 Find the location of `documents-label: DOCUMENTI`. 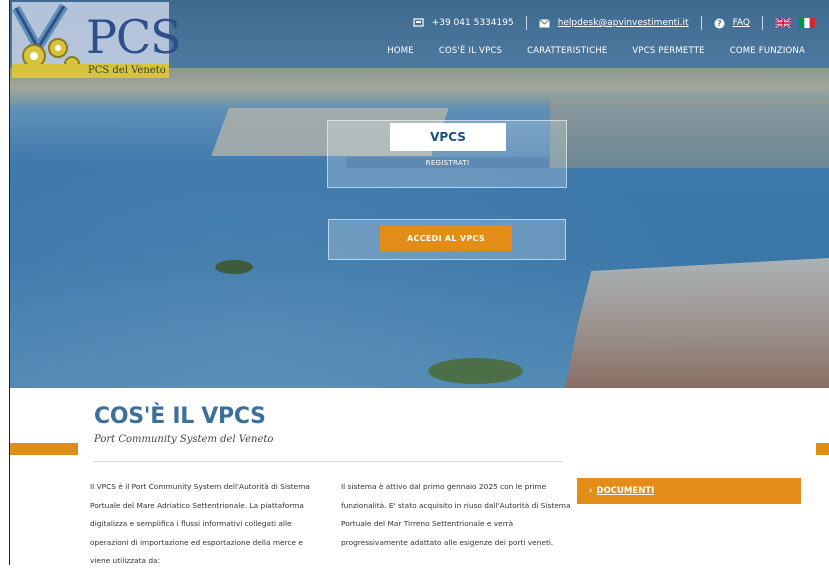

documents-label: DOCUMENTI is located at coordinates (625, 491).